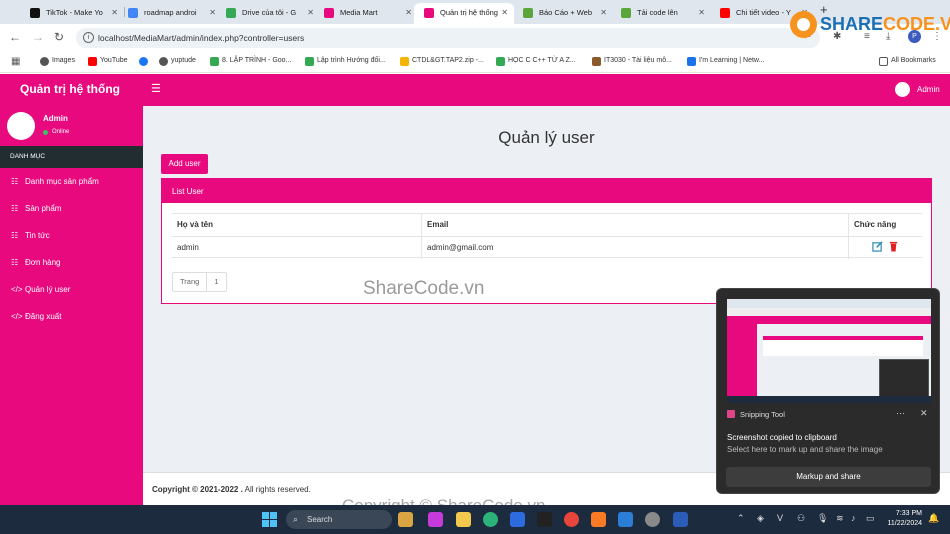  I want to click on browser-tab: Drive của tôi - G ✕, so click(268, 13).